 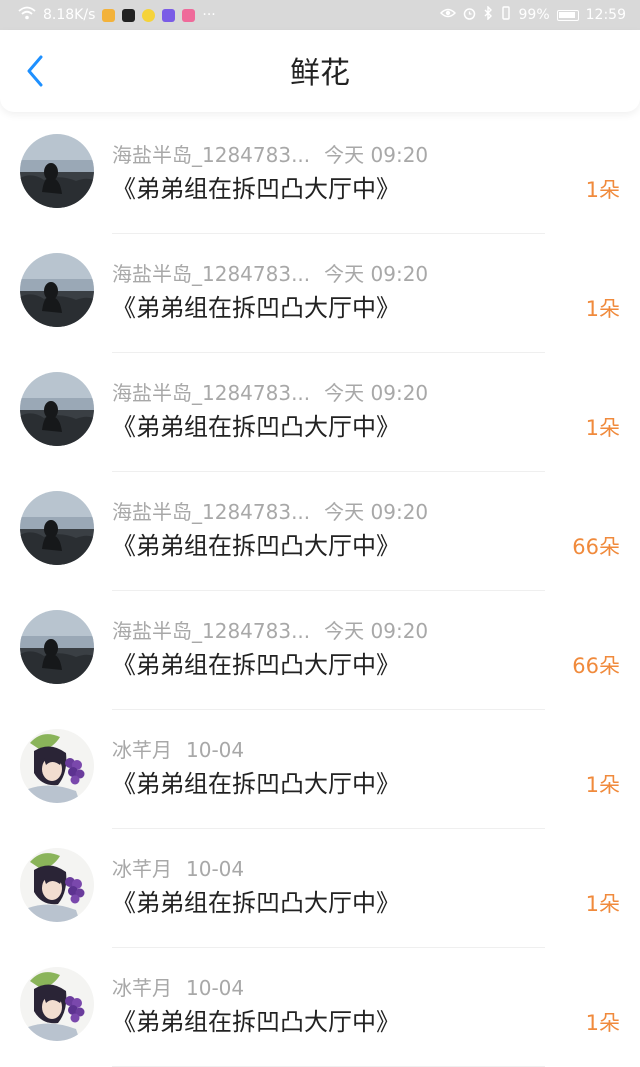 I want to click on status-right: 99% 12:59, so click(x=532, y=14).